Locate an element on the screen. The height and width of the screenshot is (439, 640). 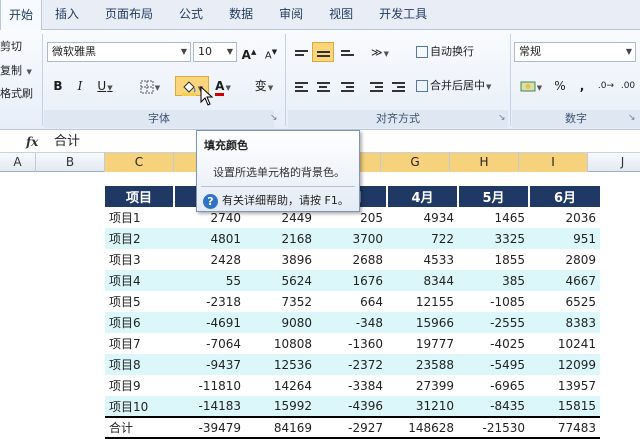
value-cell: 77483 is located at coordinates (564, 427).